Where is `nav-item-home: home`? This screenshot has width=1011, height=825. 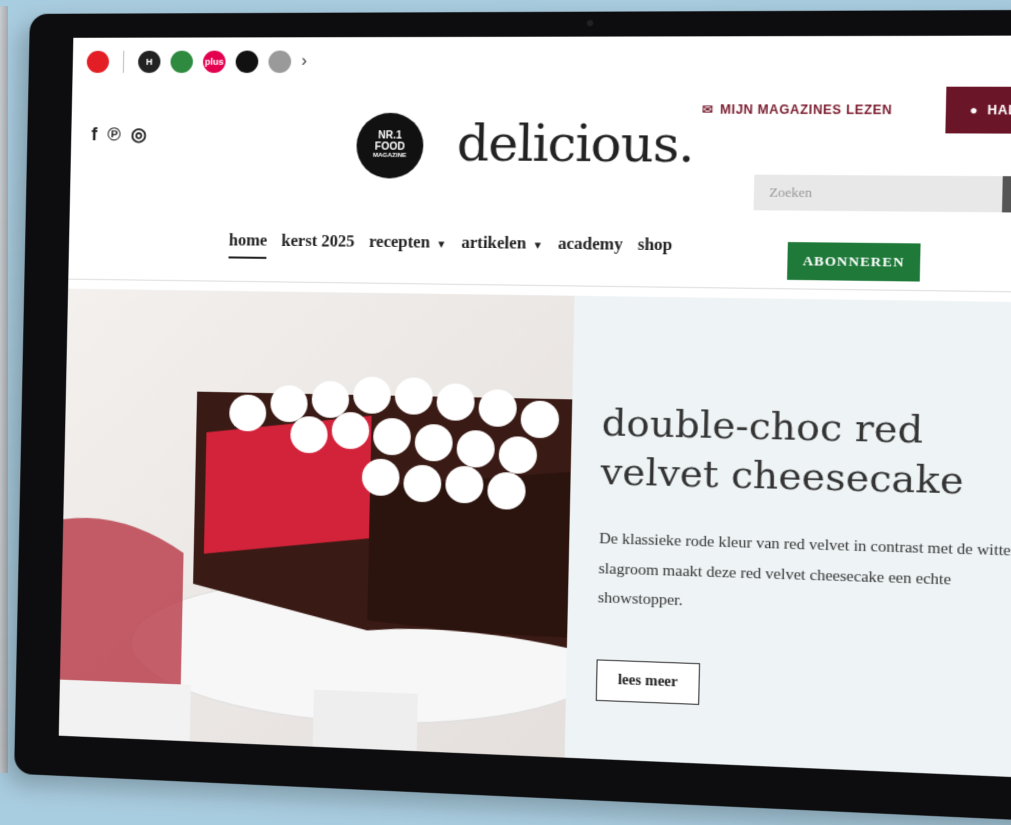
nav-item-home: home is located at coordinates (248, 245).